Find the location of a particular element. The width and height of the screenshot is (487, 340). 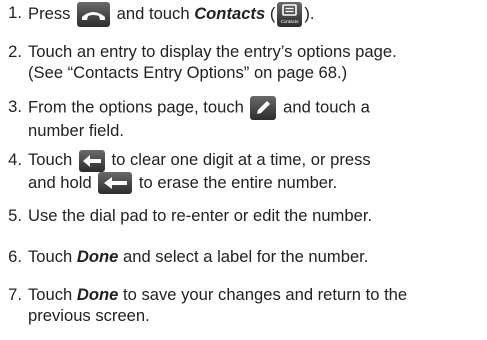

contacts-icon: Contacts is located at coordinates (290, 14).